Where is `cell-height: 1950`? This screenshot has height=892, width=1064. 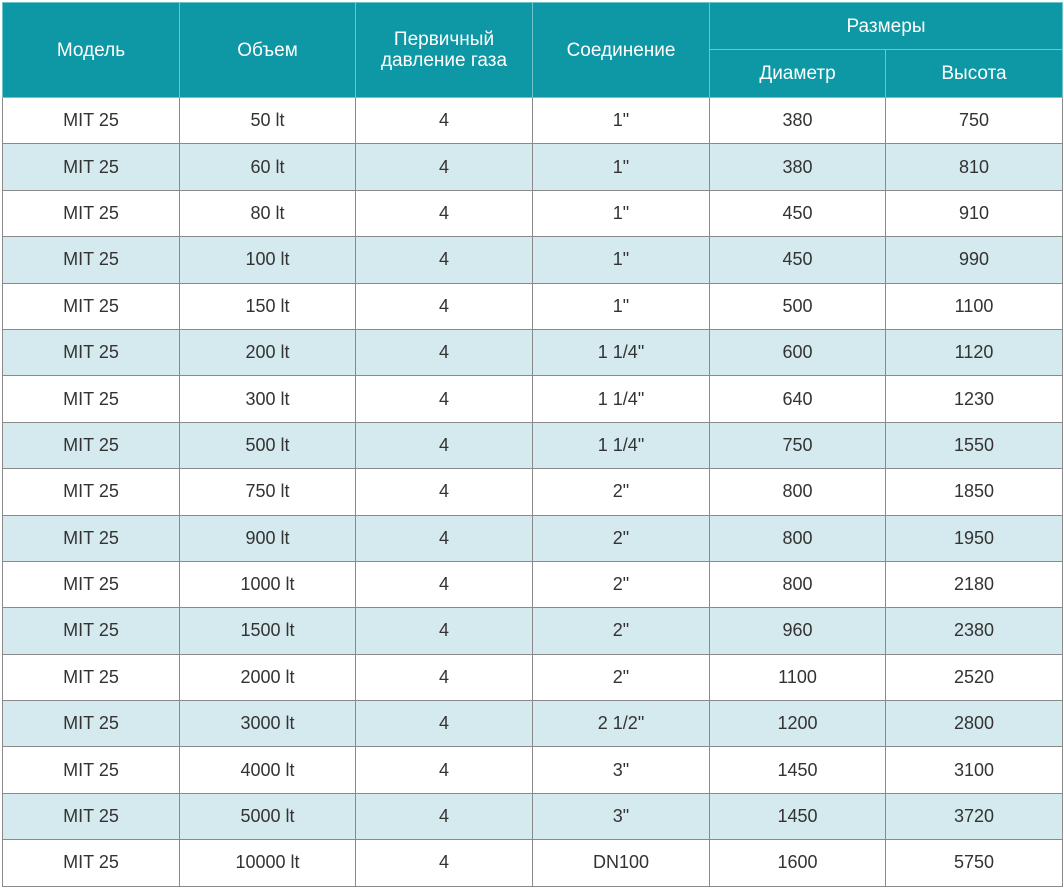 cell-height: 1950 is located at coordinates (974, 538).